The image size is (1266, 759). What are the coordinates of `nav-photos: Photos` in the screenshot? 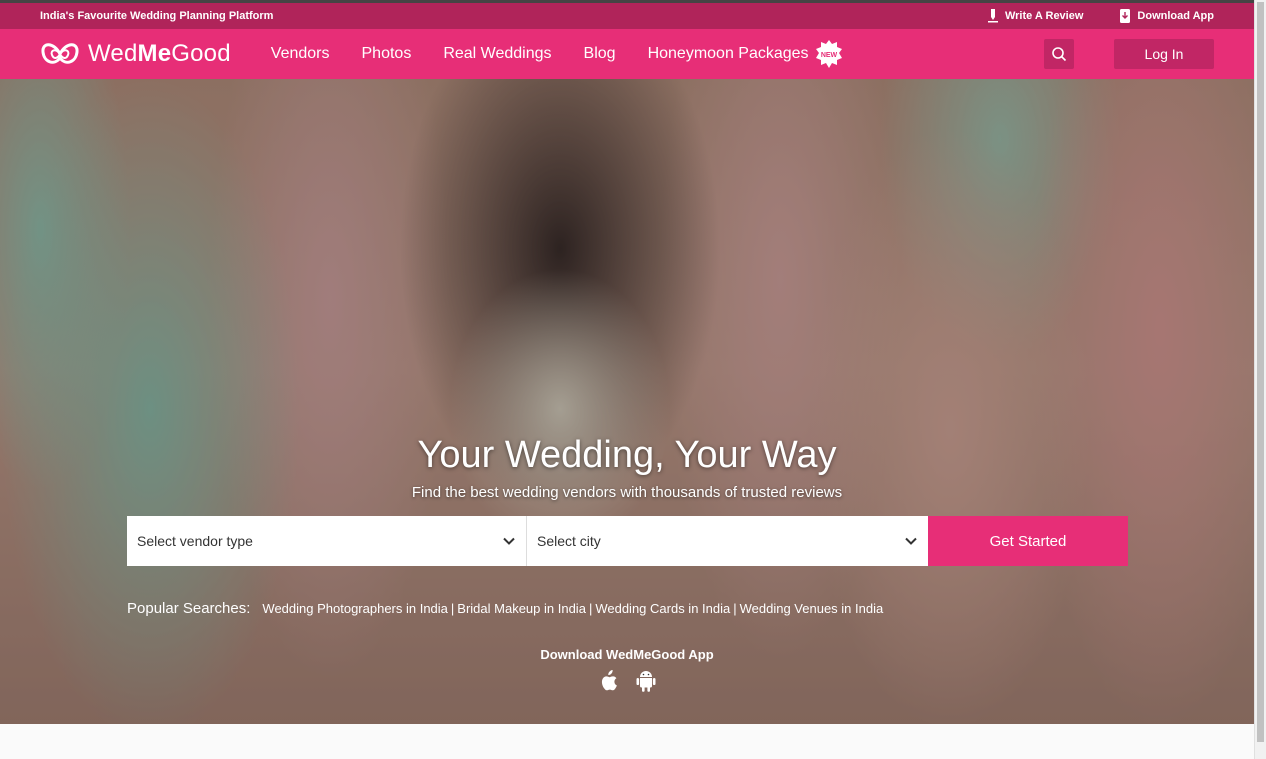 It's located at (387, 54).